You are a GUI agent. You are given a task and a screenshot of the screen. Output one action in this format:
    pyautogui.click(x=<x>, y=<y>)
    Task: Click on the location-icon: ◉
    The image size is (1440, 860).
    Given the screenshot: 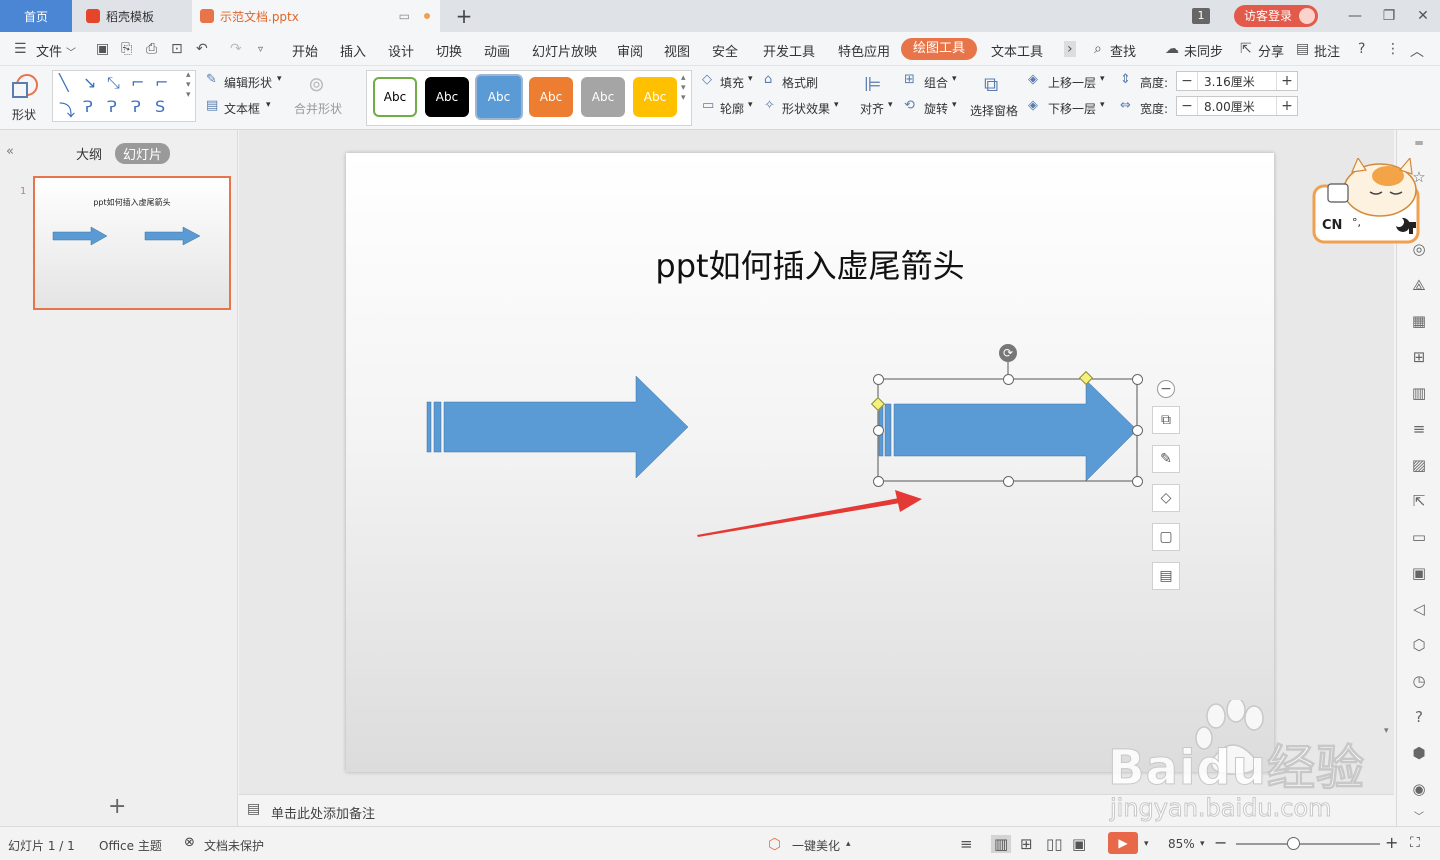 What is the action you would take?
    pyautogui.click(x=1419, y=789)
    